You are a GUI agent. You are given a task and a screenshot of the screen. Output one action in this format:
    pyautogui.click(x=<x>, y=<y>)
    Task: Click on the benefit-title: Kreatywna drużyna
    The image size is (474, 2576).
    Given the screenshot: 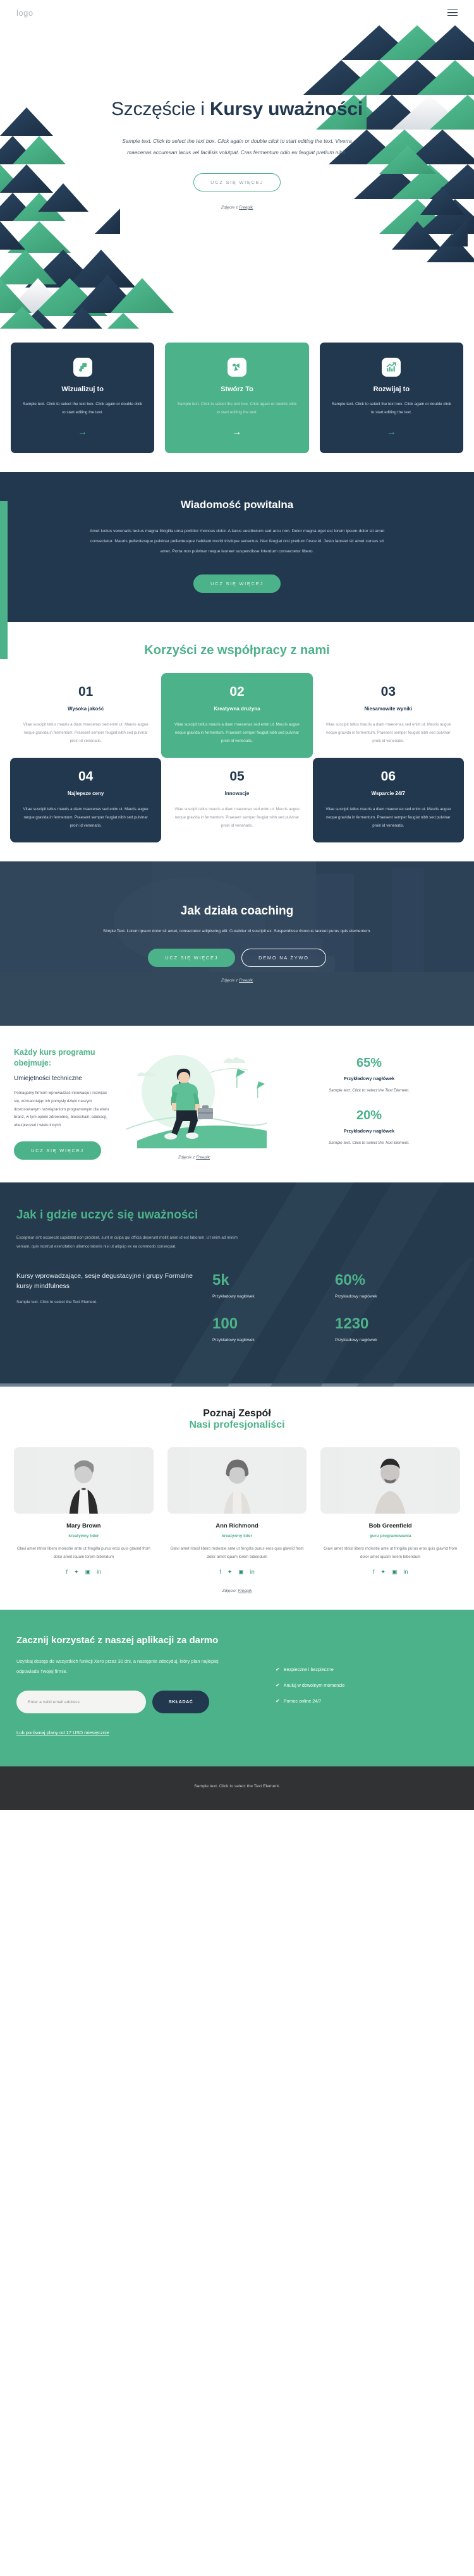 What is the action you would take?
    pyautogui.click(x=237, y=708)
    